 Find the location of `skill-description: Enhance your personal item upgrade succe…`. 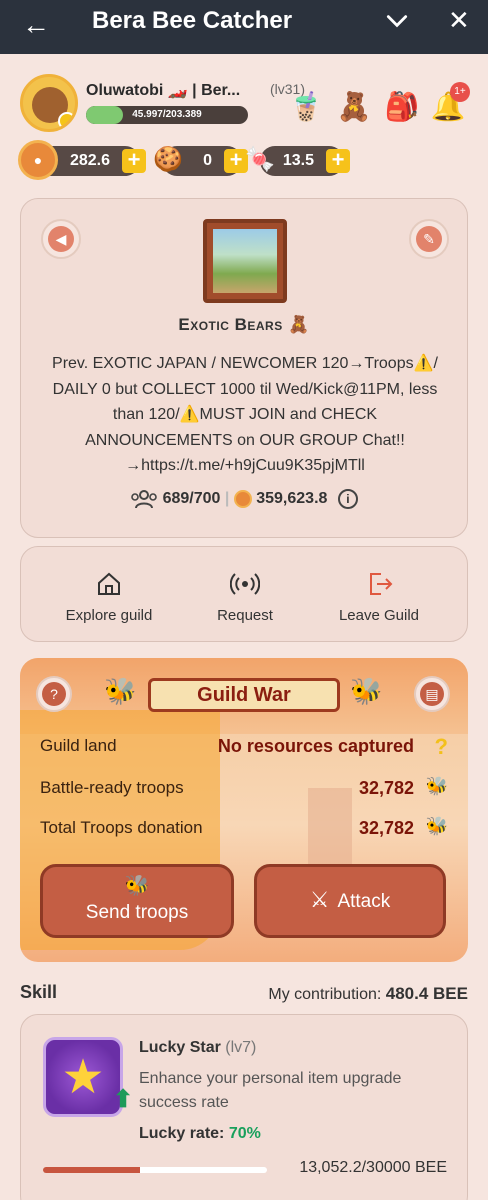

skill-description: Enhance your personal item upgrade succe… is located at coordinates (270, 1090).